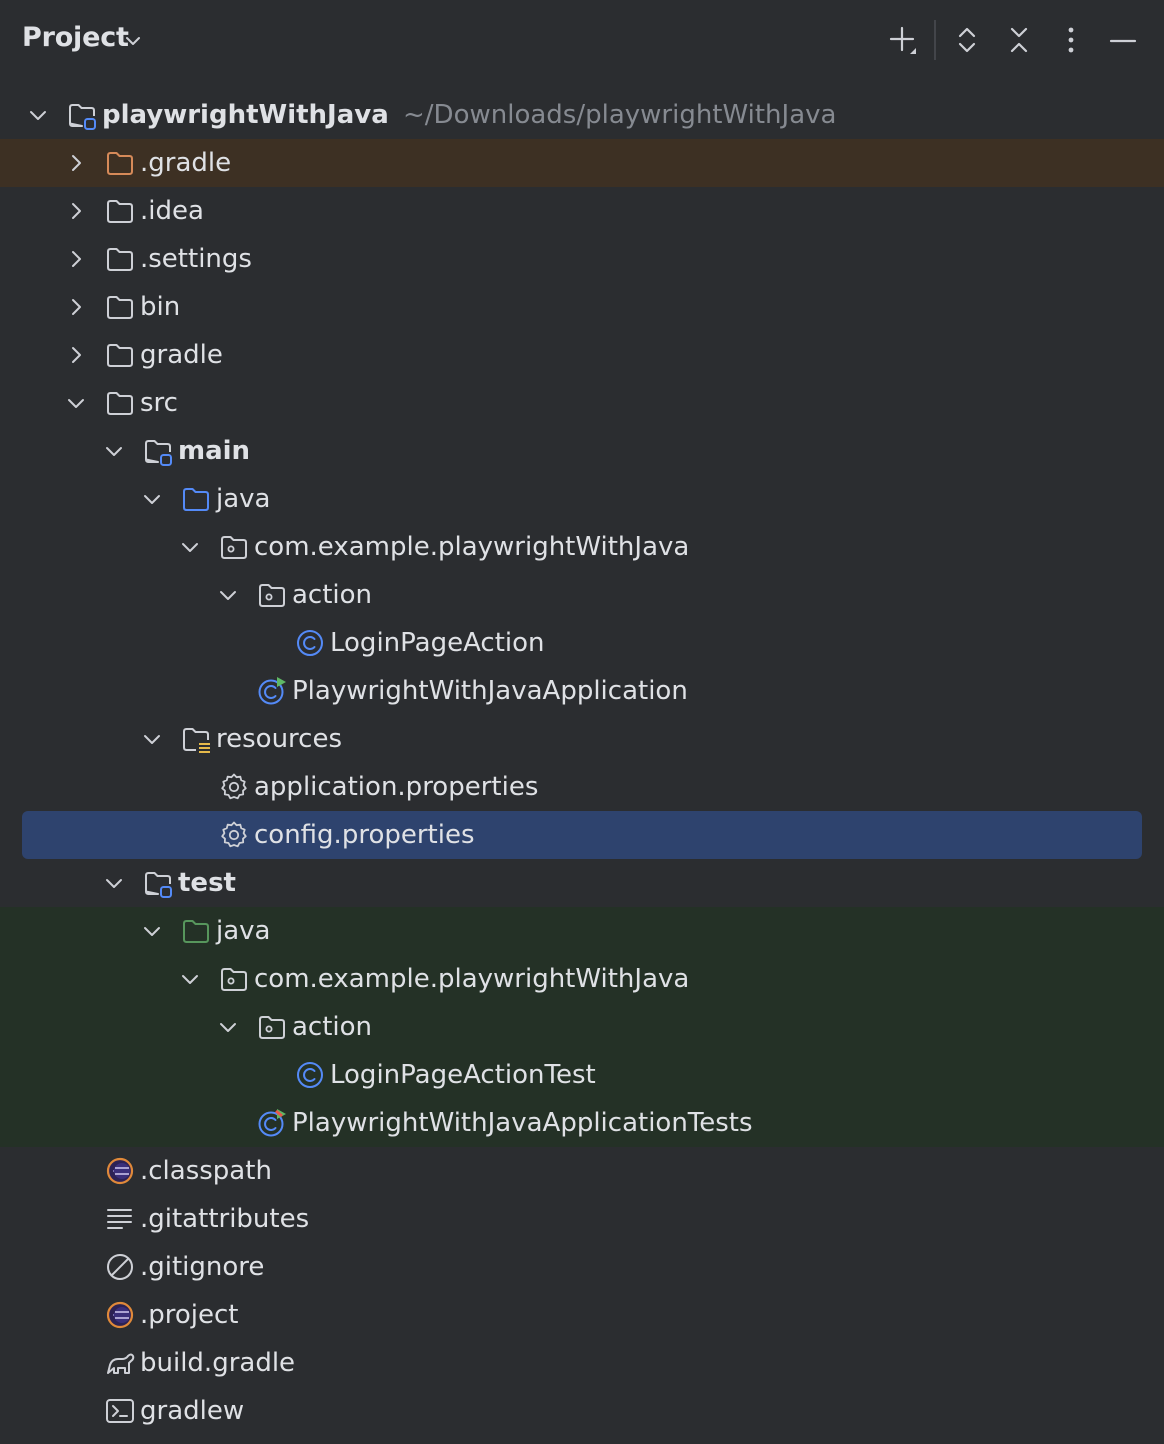 The width and height of the screenshot is (1164, 1444). What do you see at coordinates (582, 403) in the screenshot?
I see `tree-node-row: src` at bounding box center [582, 403].